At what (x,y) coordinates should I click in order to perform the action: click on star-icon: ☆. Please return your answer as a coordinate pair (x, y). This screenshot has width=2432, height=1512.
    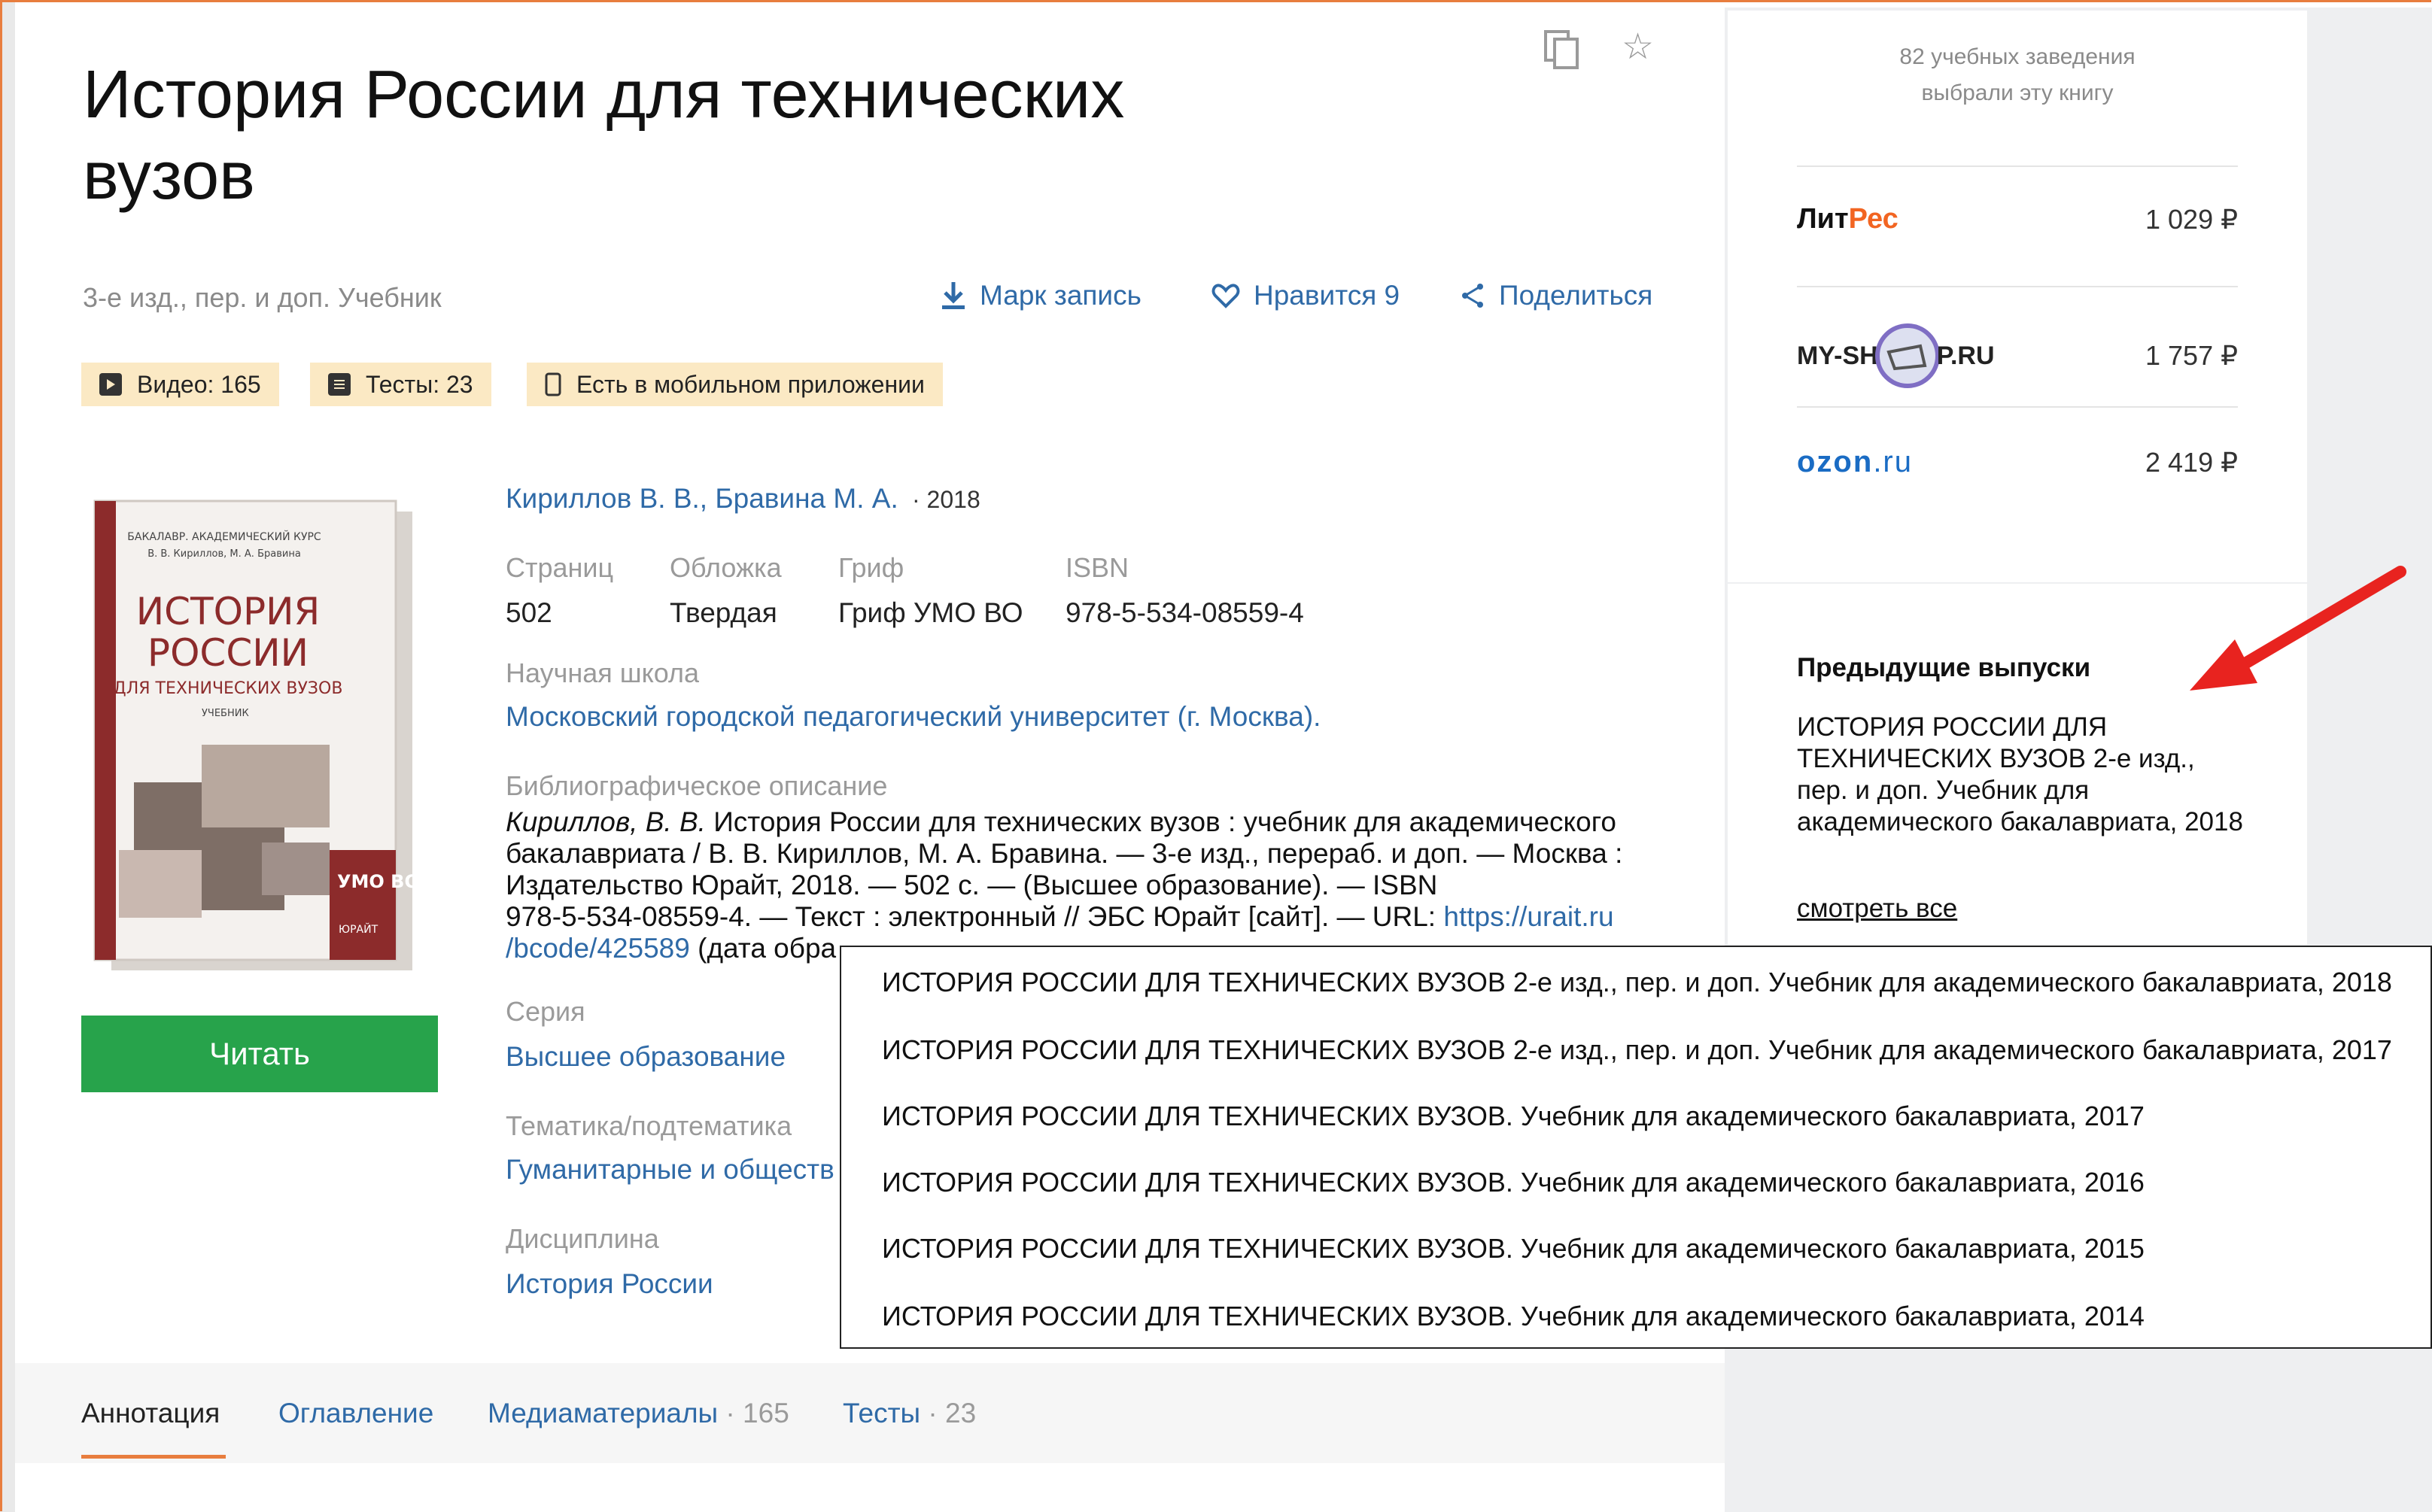
    Looking at the image, I should click on (1638, 47).